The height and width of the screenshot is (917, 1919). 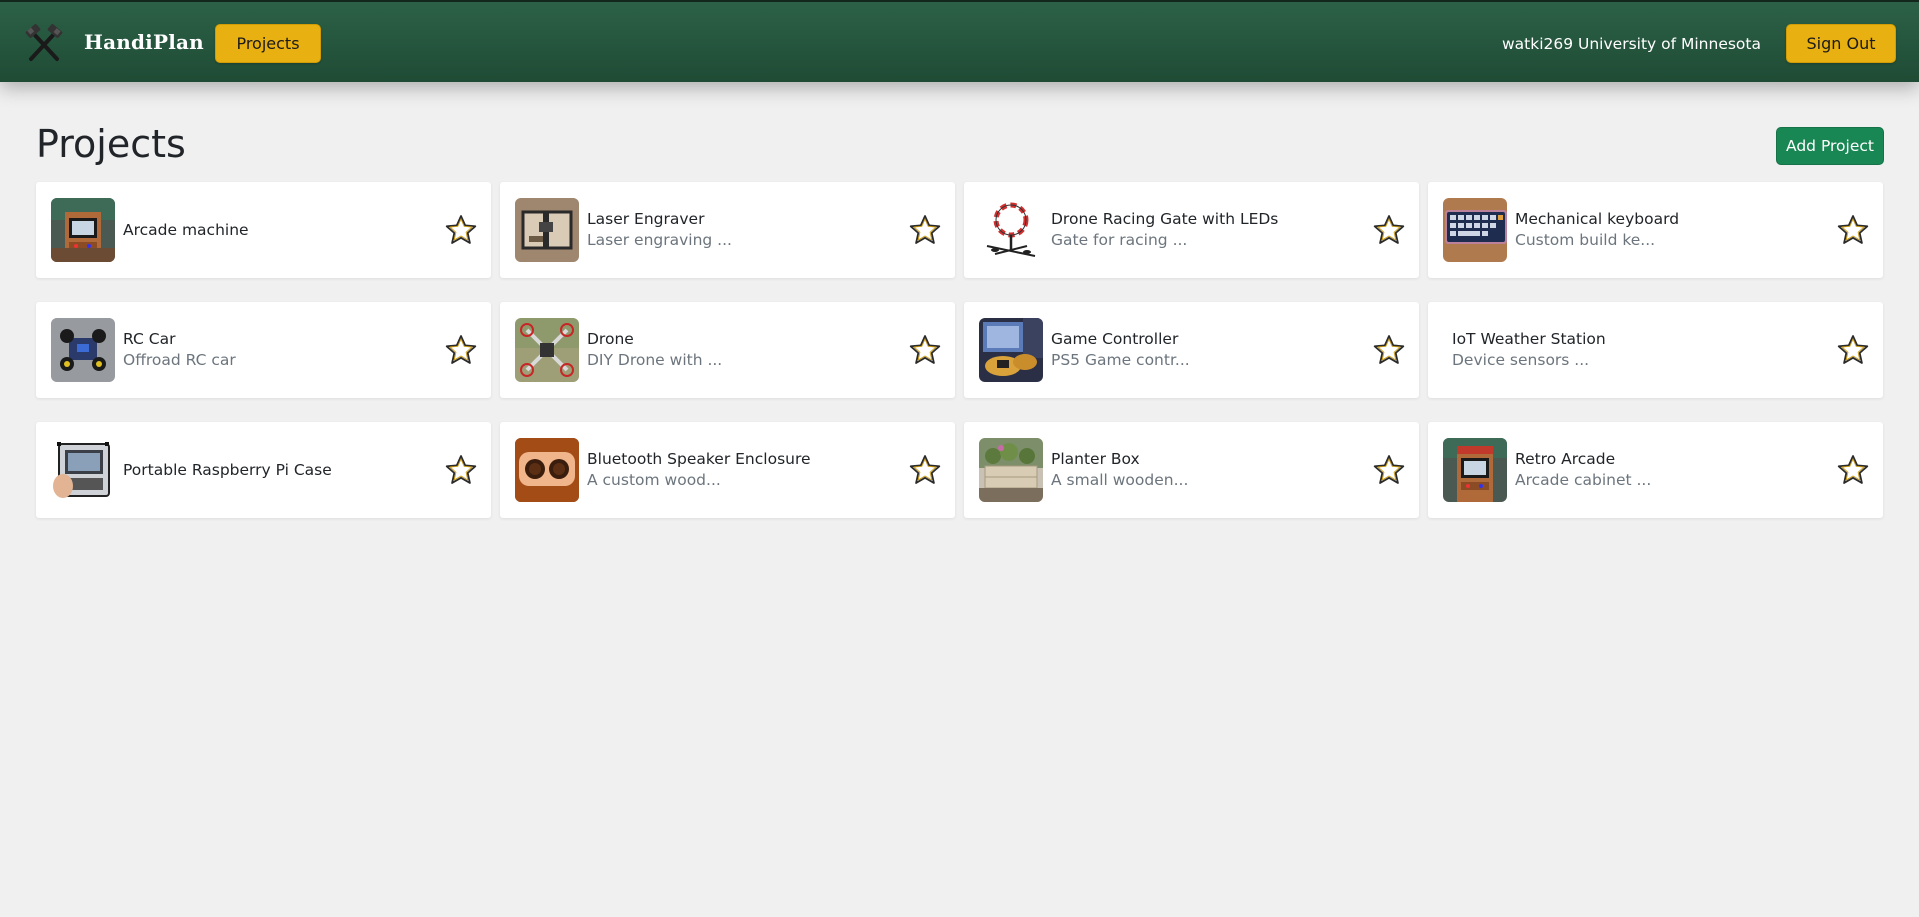 What do you see at coordinates (1475, 230) in the screenshot?
I see `keyboard-thumbnail` at bounding box center [1475, 230].